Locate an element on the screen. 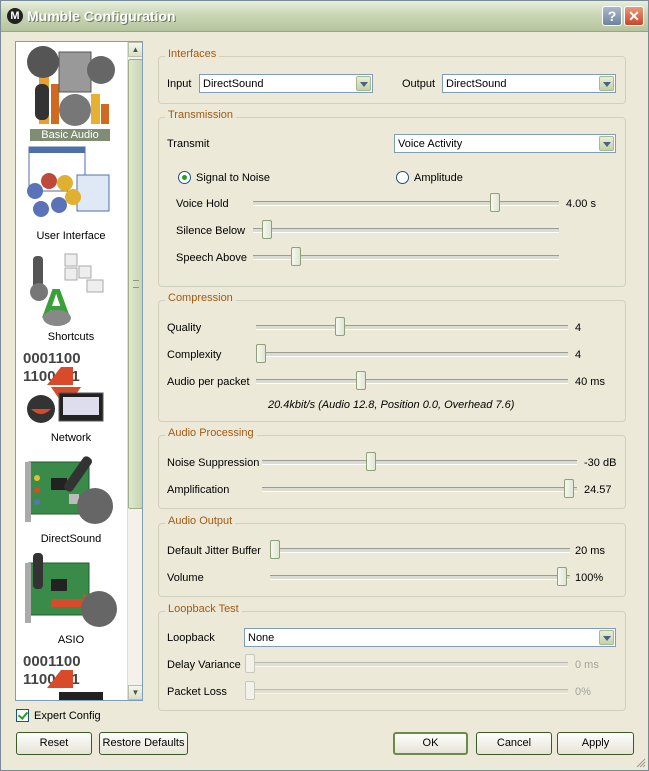  signal-to-noise-radio is located at coordinates (184, 177).